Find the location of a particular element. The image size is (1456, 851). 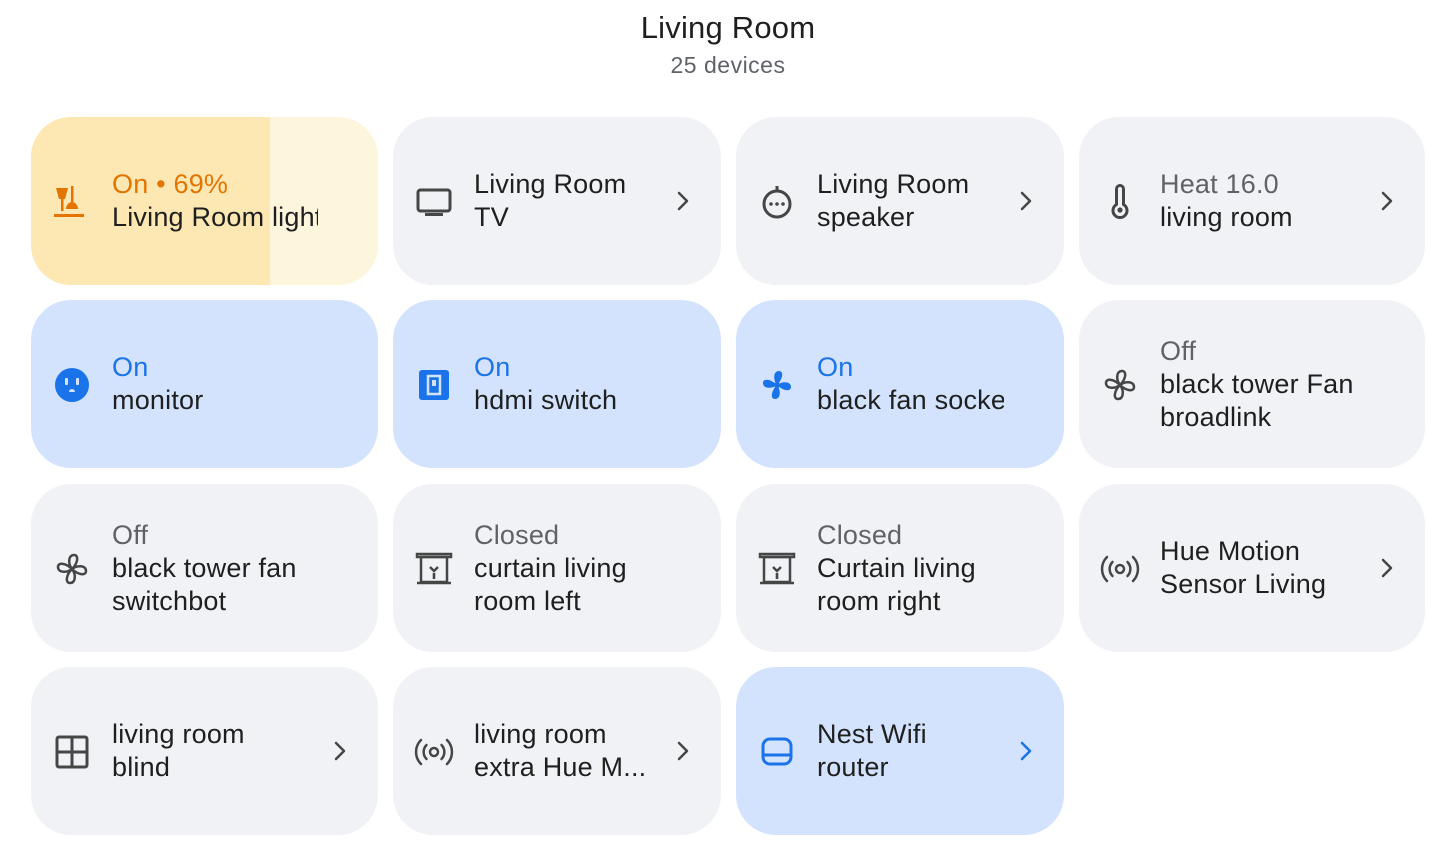

device-name: Curtain living is located at coordinates (896, 567).